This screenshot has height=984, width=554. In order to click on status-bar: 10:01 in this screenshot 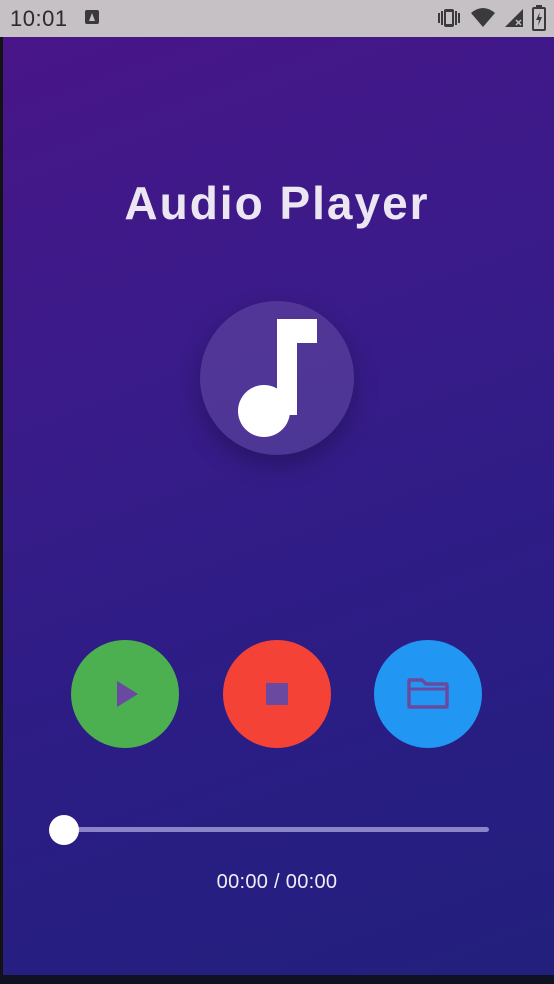, I will do `click(277, 18)`.